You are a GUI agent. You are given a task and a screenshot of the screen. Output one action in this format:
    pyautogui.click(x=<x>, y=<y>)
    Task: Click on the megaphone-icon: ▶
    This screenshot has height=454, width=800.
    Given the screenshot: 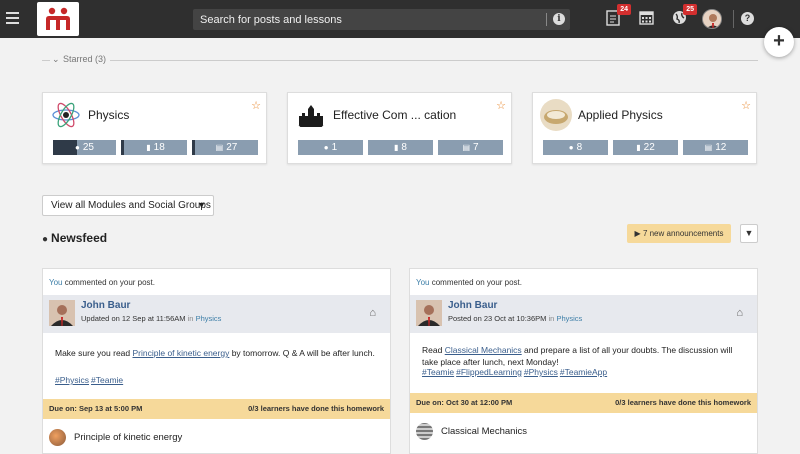 What is the action you would take?
    pyautogui.click(x=637, y=233)
    